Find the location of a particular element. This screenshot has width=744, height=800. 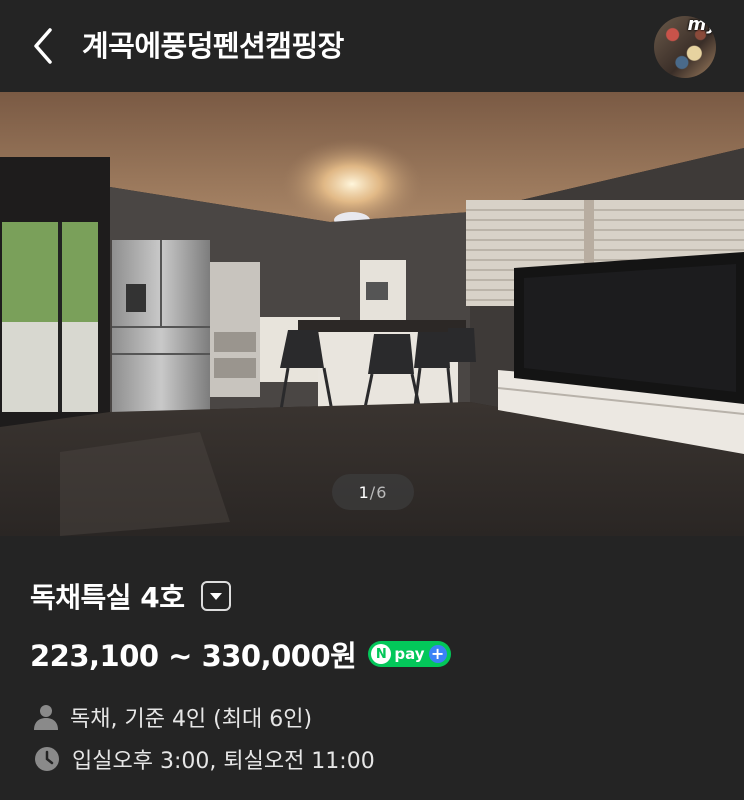

current-page: 1 is located at coordinates (364, 492).